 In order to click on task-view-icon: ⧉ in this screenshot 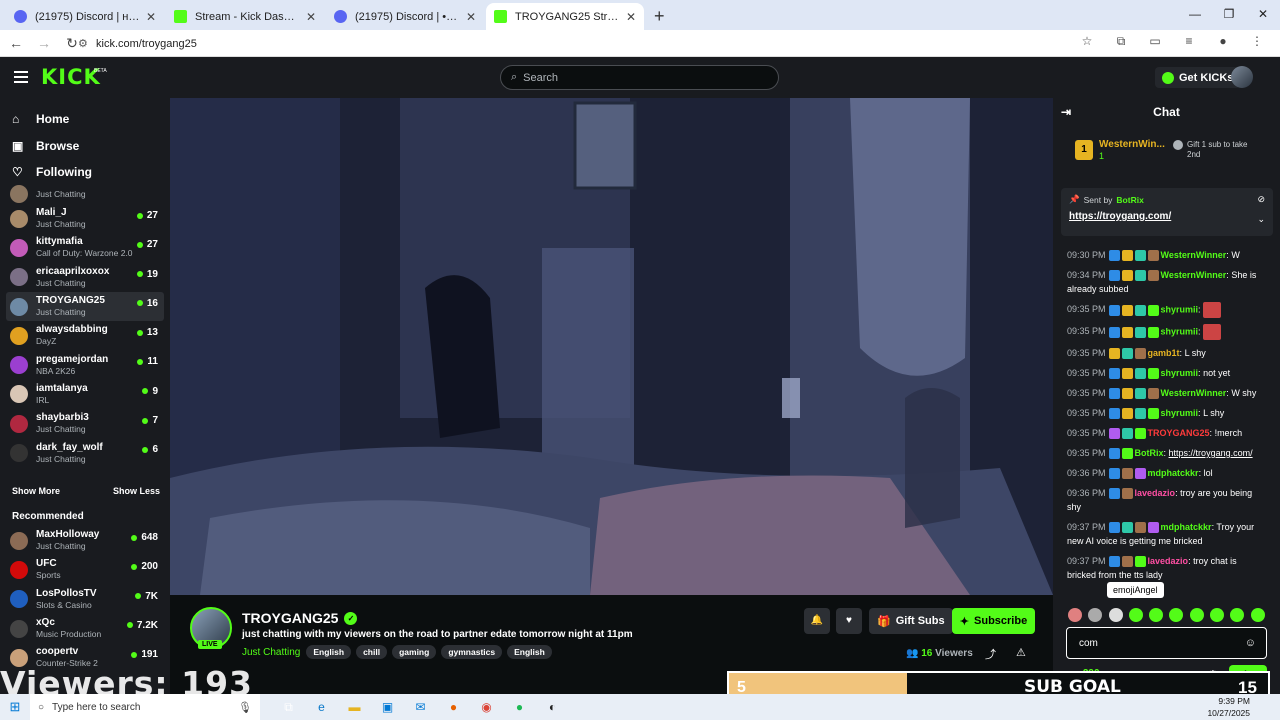, I will do `click(288, 707)`.